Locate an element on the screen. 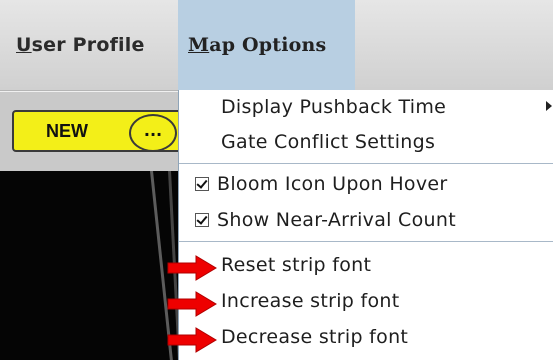  menu-item-reset-strip-font: Reset strip font is located at coordinates (366, 265).